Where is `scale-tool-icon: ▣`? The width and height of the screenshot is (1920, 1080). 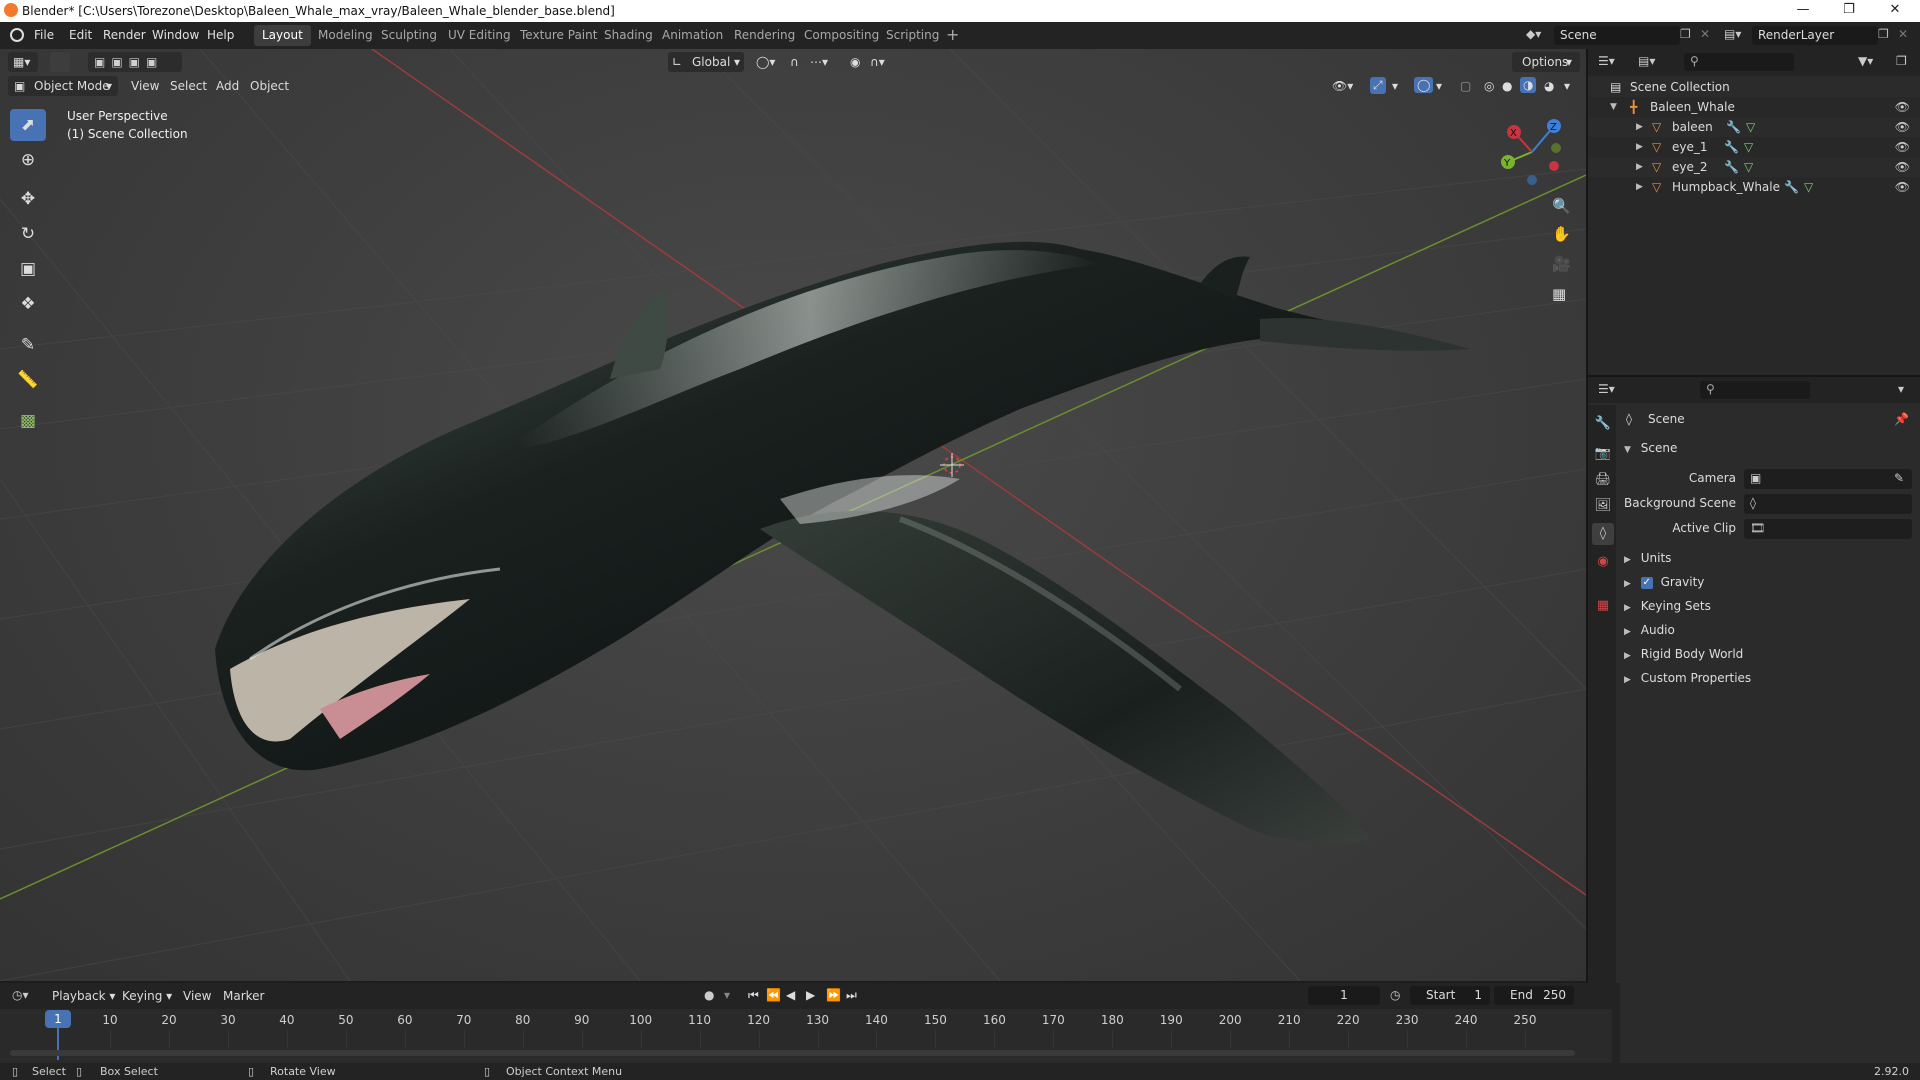 scale-tool-icon: ▣ is located at coordinates (28, 269).